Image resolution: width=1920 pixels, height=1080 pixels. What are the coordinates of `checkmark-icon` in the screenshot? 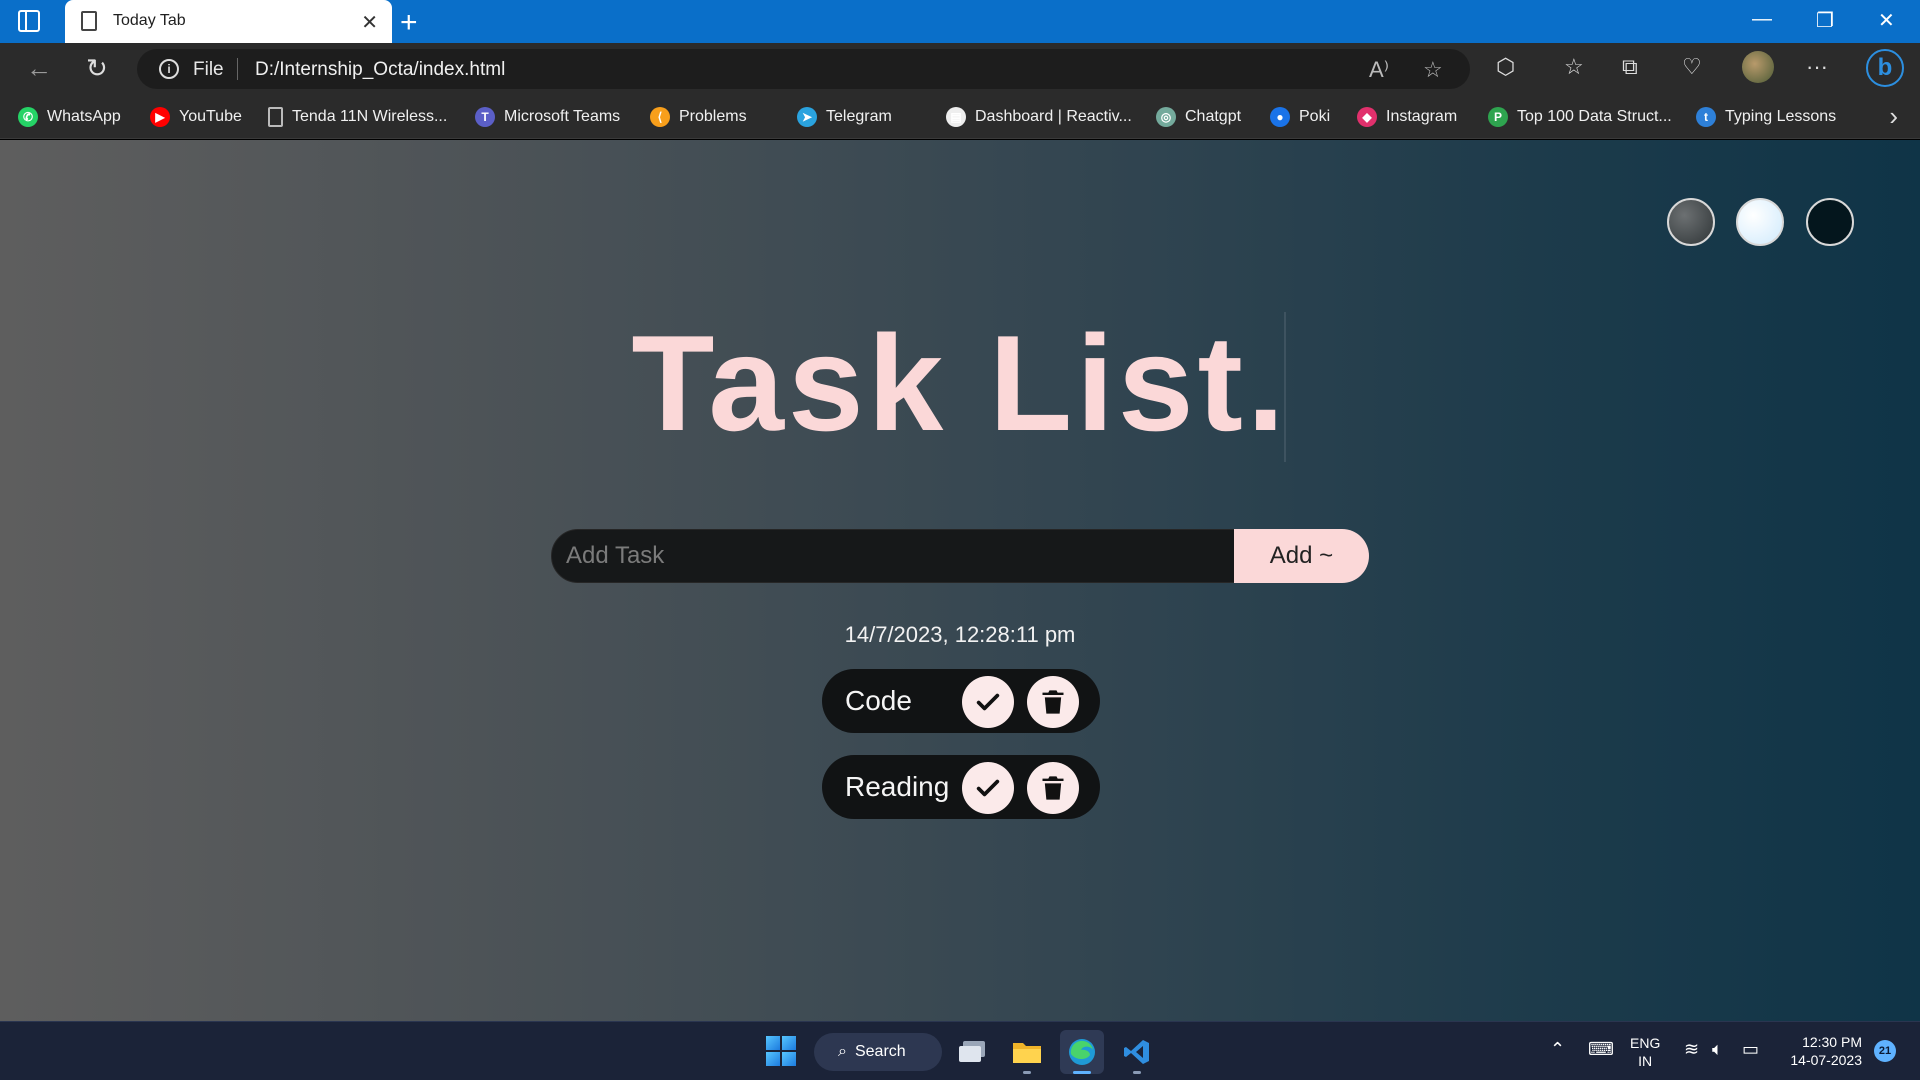 It's located at (988, 788).